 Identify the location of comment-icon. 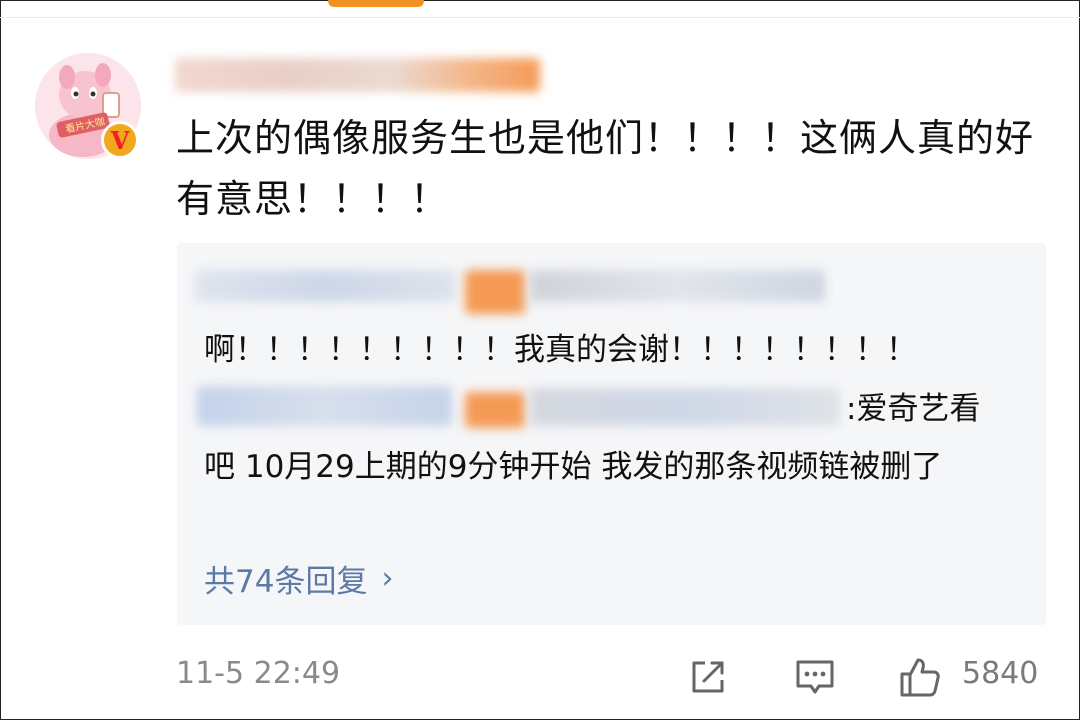
(815, 677).